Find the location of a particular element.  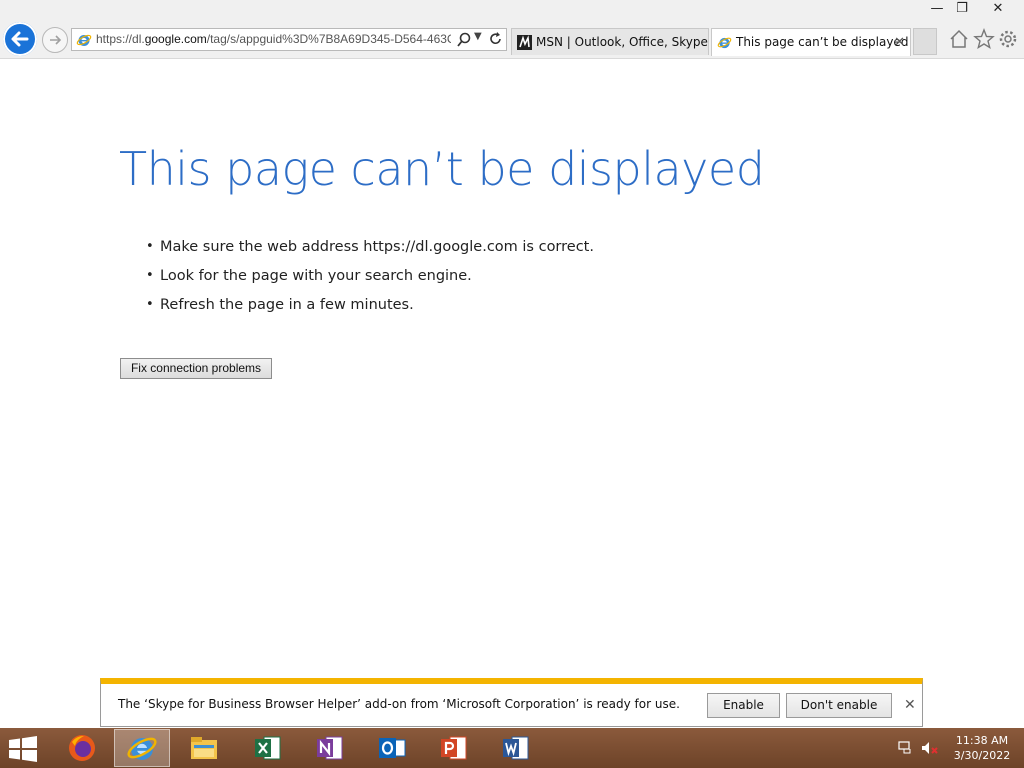

file-explorer-icon is located at coordinates (204, 748).